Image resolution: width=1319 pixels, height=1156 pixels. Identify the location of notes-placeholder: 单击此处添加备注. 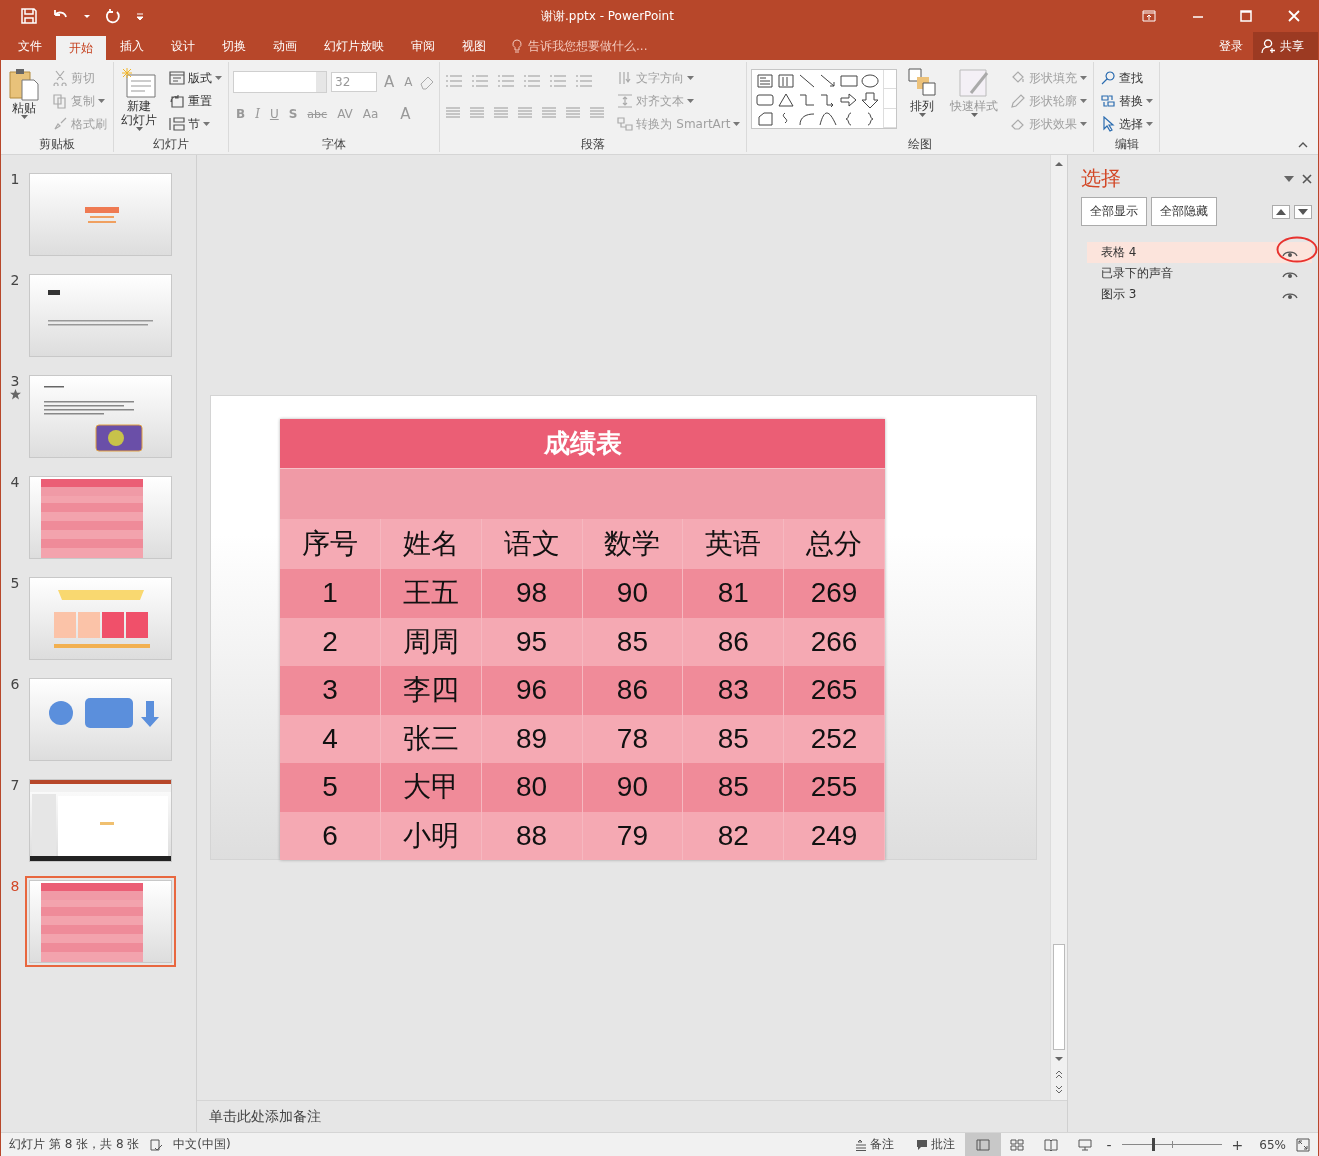
(265, 1116).